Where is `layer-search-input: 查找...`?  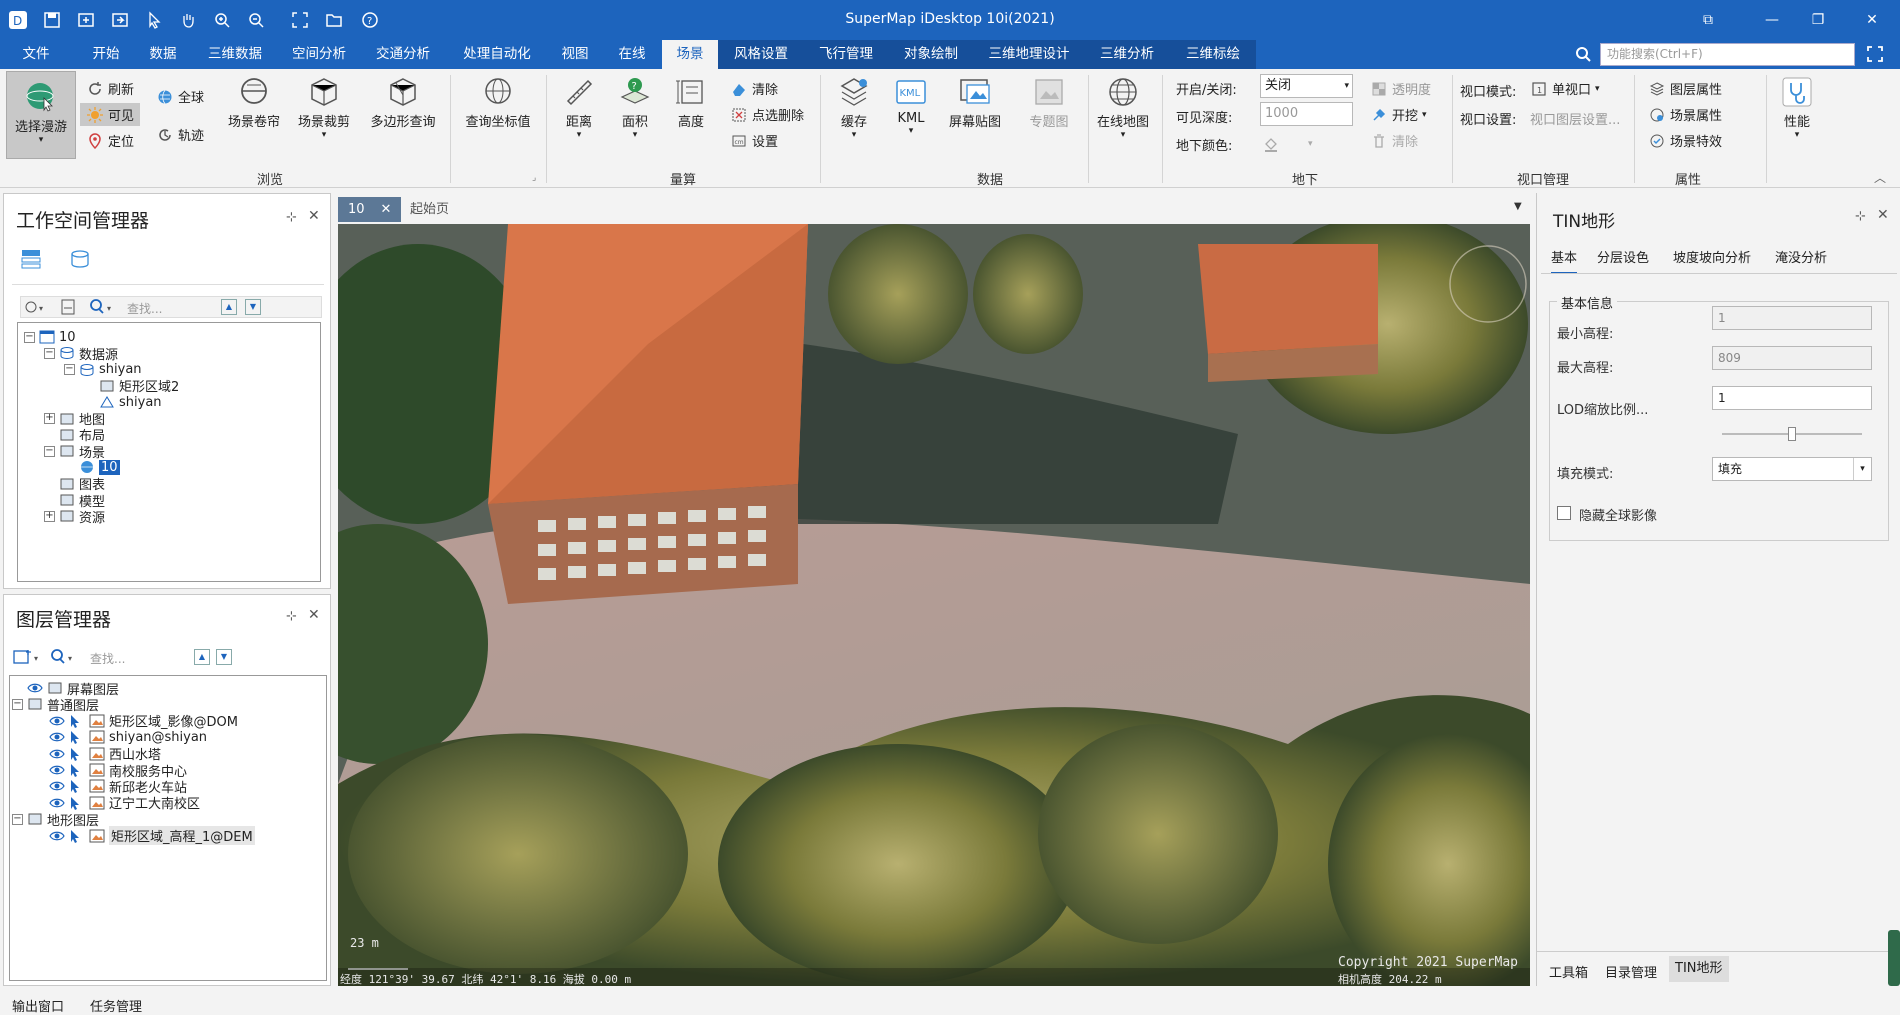
layer-search-input: 查找... is located at coordinates (107, 658).